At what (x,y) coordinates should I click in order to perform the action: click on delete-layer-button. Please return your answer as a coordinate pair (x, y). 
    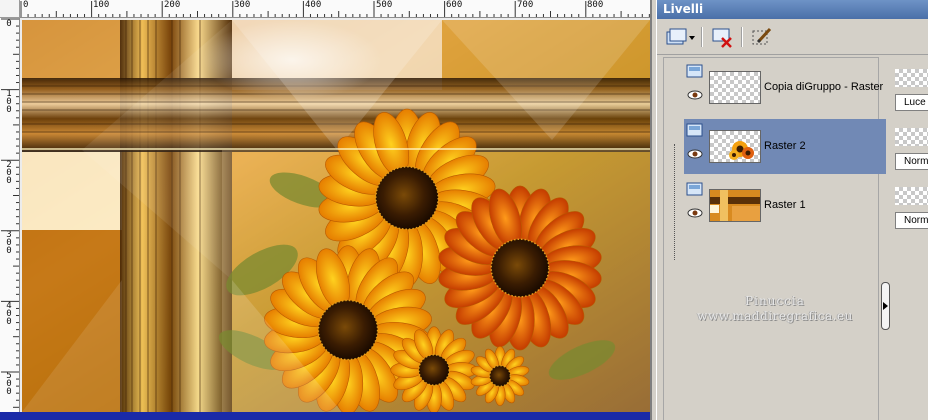
    Looking at the image, I should click on (722, 37).